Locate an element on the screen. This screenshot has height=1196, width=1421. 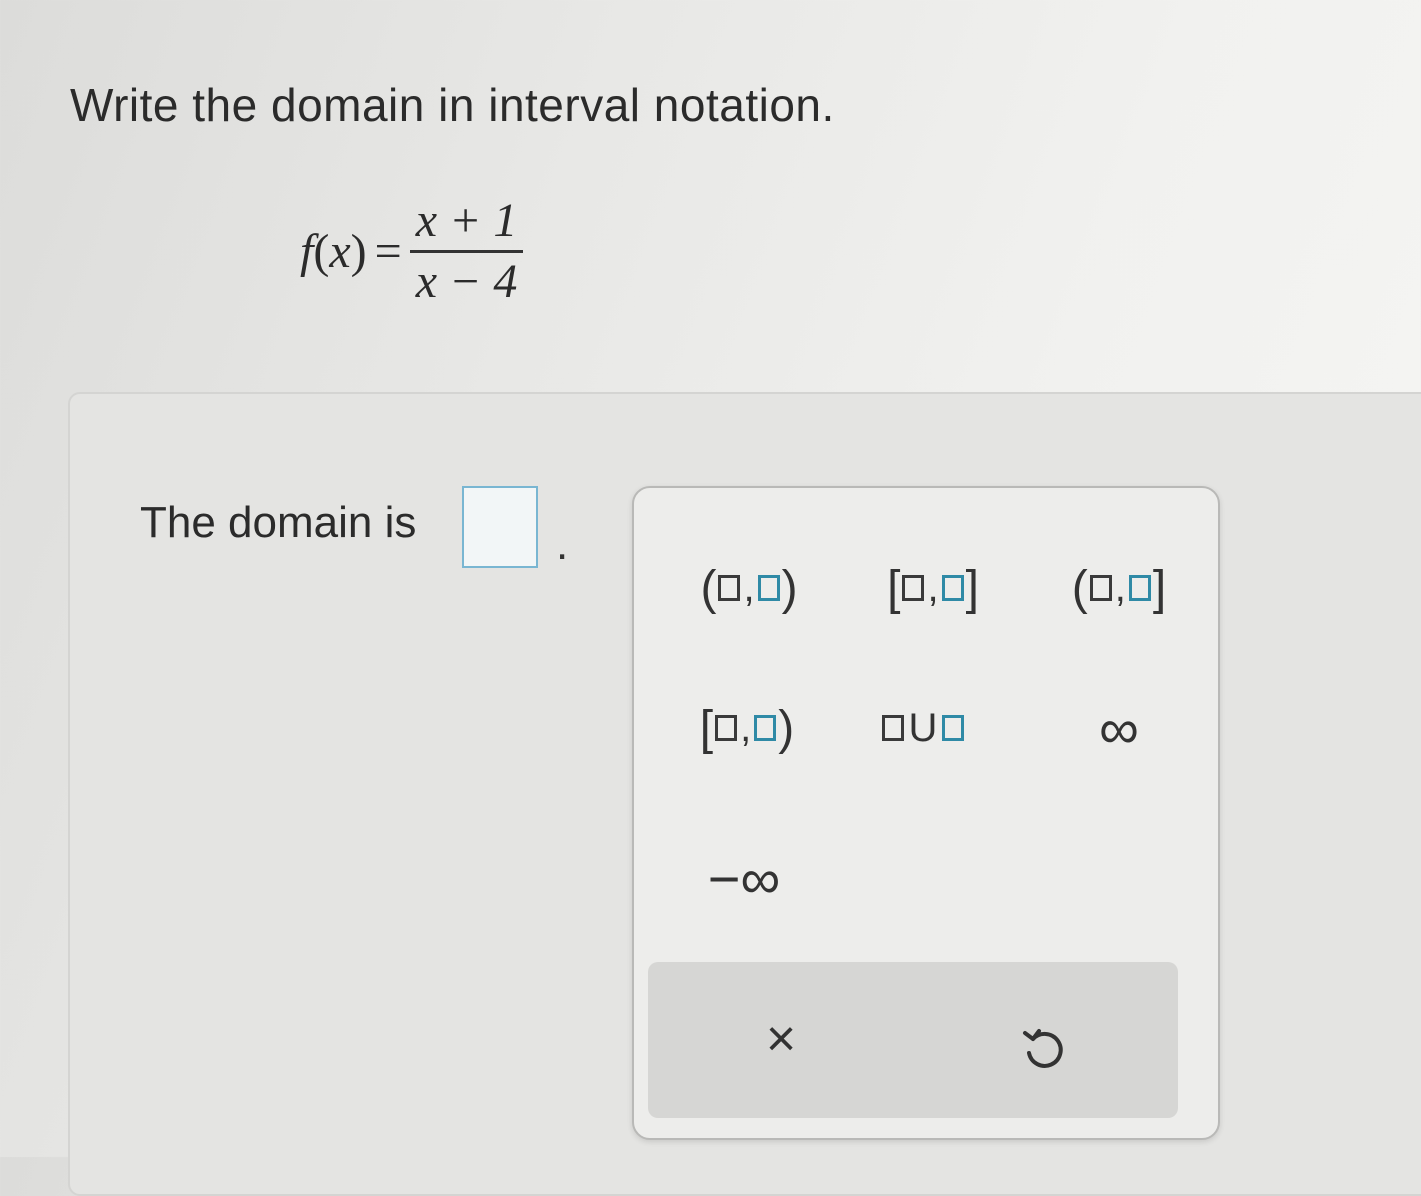
open-open-interval-button: (,) is located at coordinates (749, 588).